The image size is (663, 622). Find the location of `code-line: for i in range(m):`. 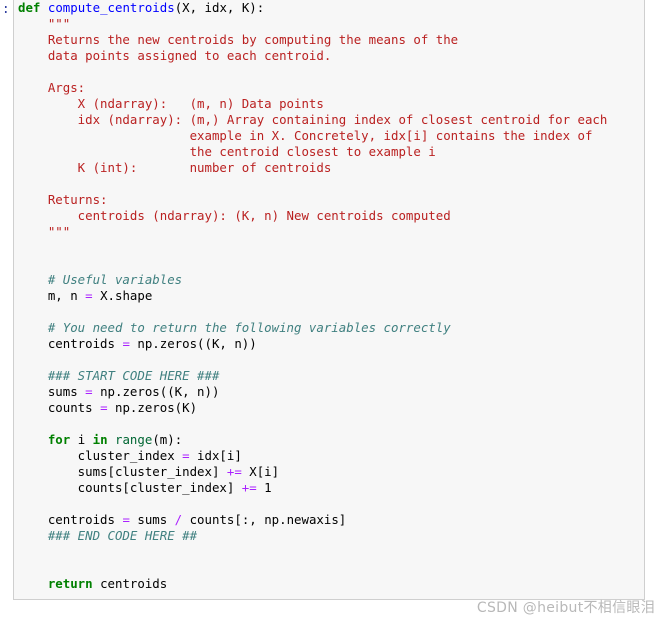

code-line: for i in range(m): is located at coordinates (100, 439).